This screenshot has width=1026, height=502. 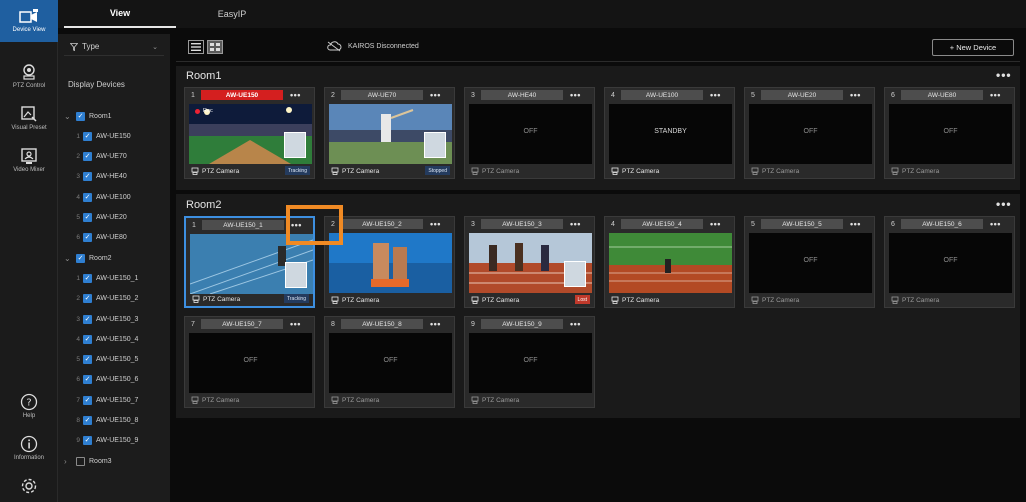 I want to click on tree-group-room3: › Room3, so click(x=88, y=461).